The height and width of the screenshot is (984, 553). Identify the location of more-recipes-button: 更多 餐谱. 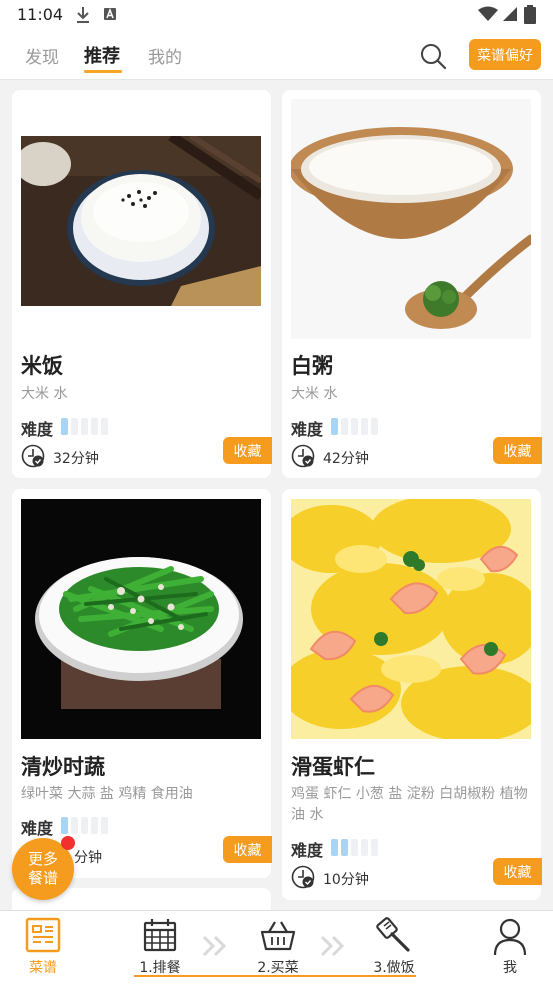
(43, 868).